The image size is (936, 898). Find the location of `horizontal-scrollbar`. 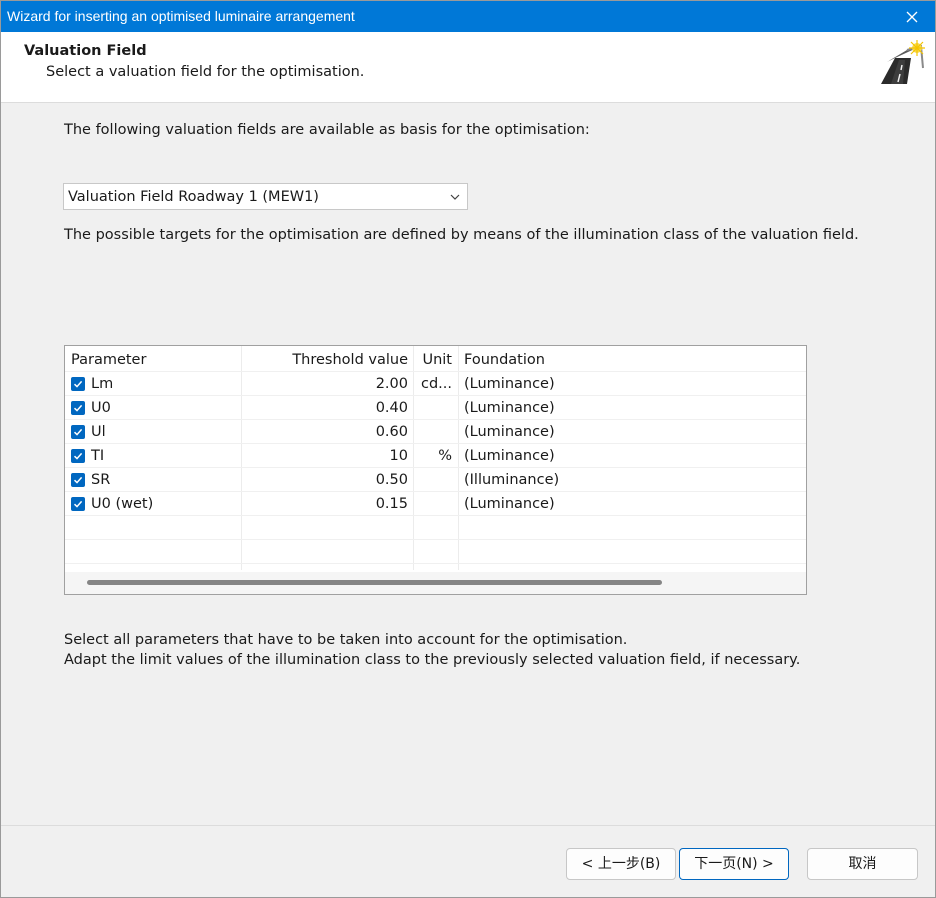

horizontal-scrollbar is located at coordinates (435, 583).